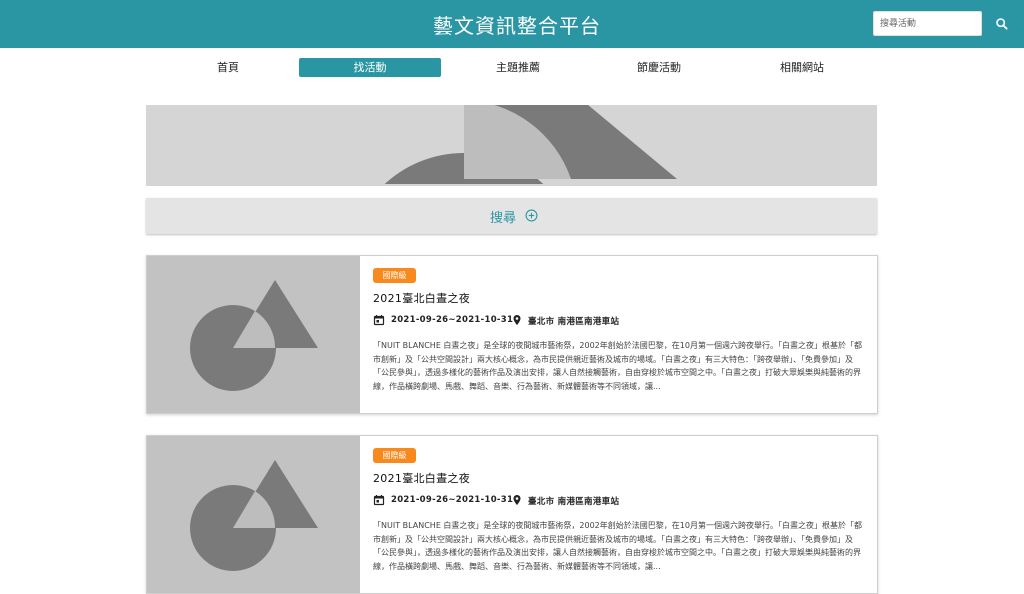 This screenshot has height=594, width=1024. I want to click on search-filter-toggle: 搜尋, so click(511, 216).